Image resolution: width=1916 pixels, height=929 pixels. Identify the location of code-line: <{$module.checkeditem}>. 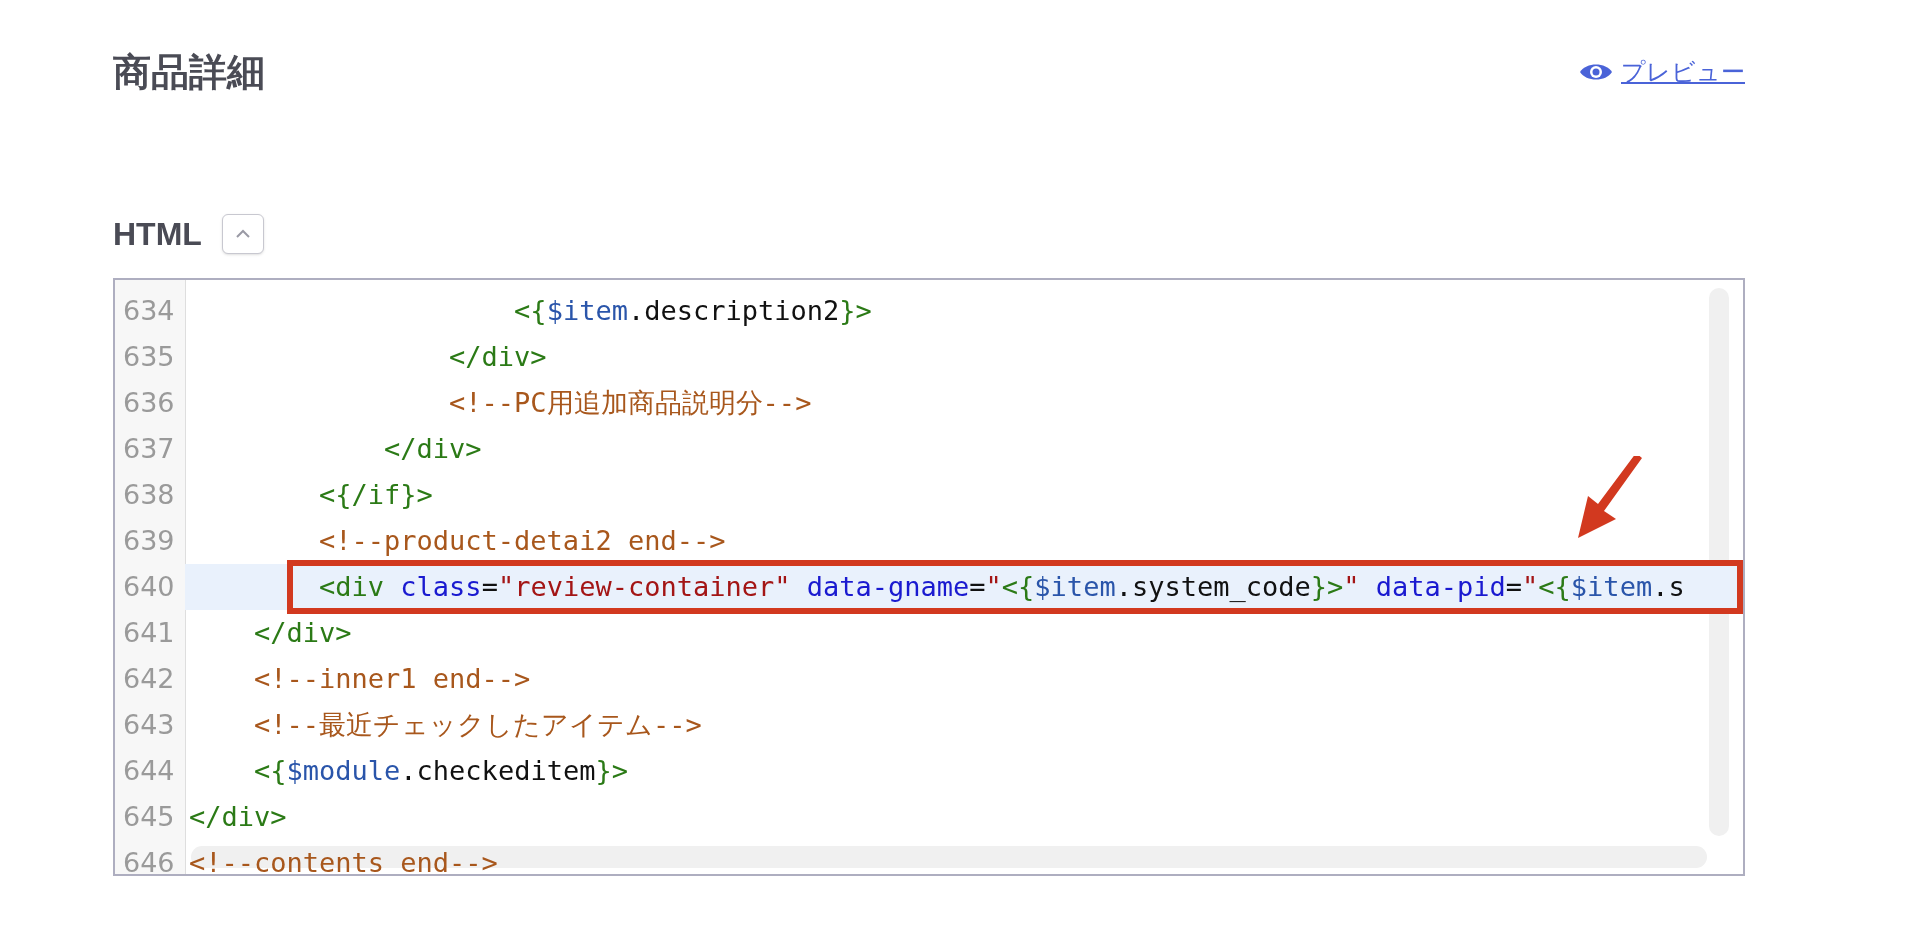
(440, 770).